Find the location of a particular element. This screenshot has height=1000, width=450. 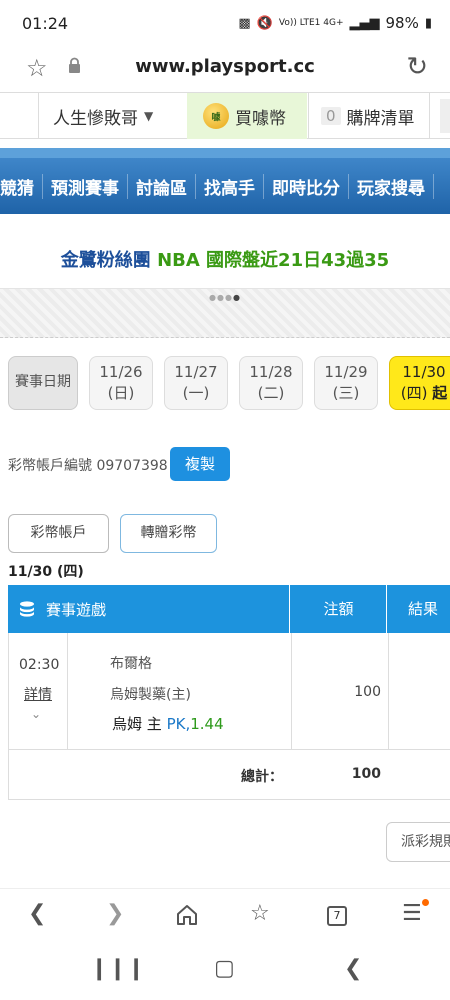

pick-odds: 1.44 is located at coordinates (207, 724).